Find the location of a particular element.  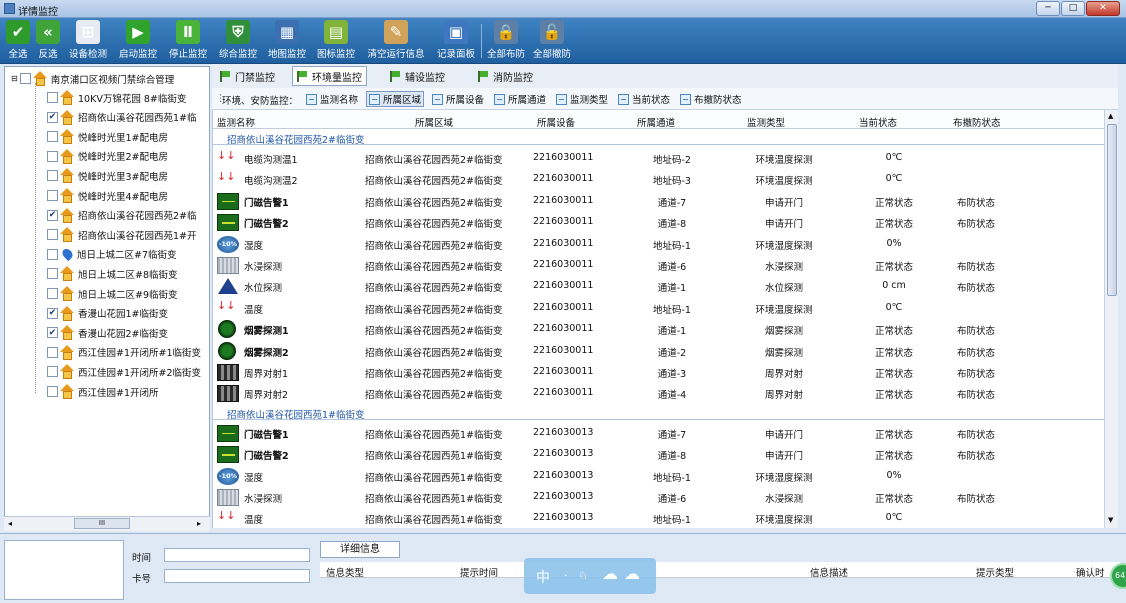

tree-item: 悦峰时光里2#配电房 is located at coordinates (107, 156).